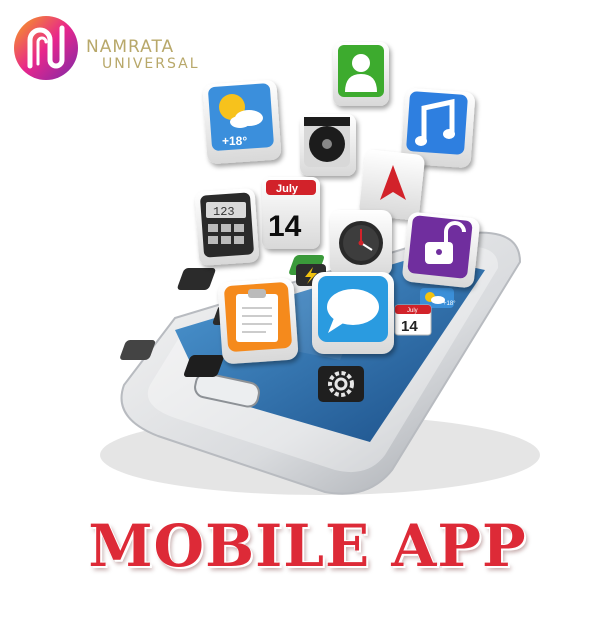 The image size is (615, 629). I want to click on svg-text: 123, so click(224, 212).